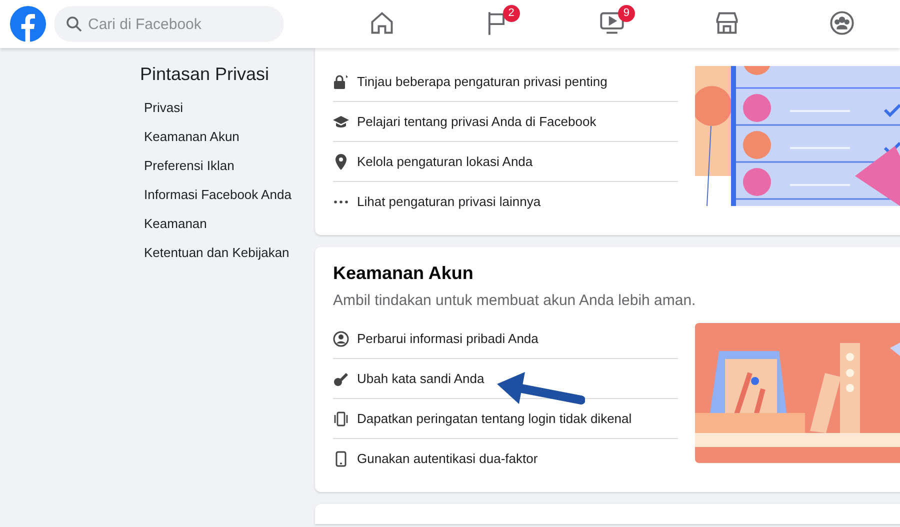 Image resolution: width=900 pixels, height=527 pixels. I want to click on notification-badge: 2, so click(511, 13).